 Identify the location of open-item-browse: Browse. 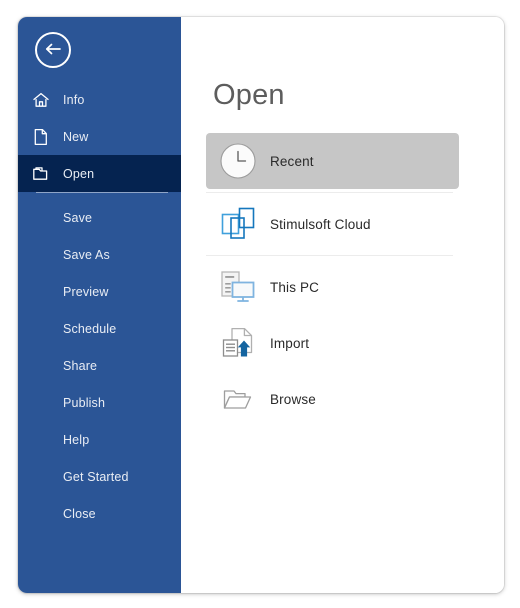
(332, 399).